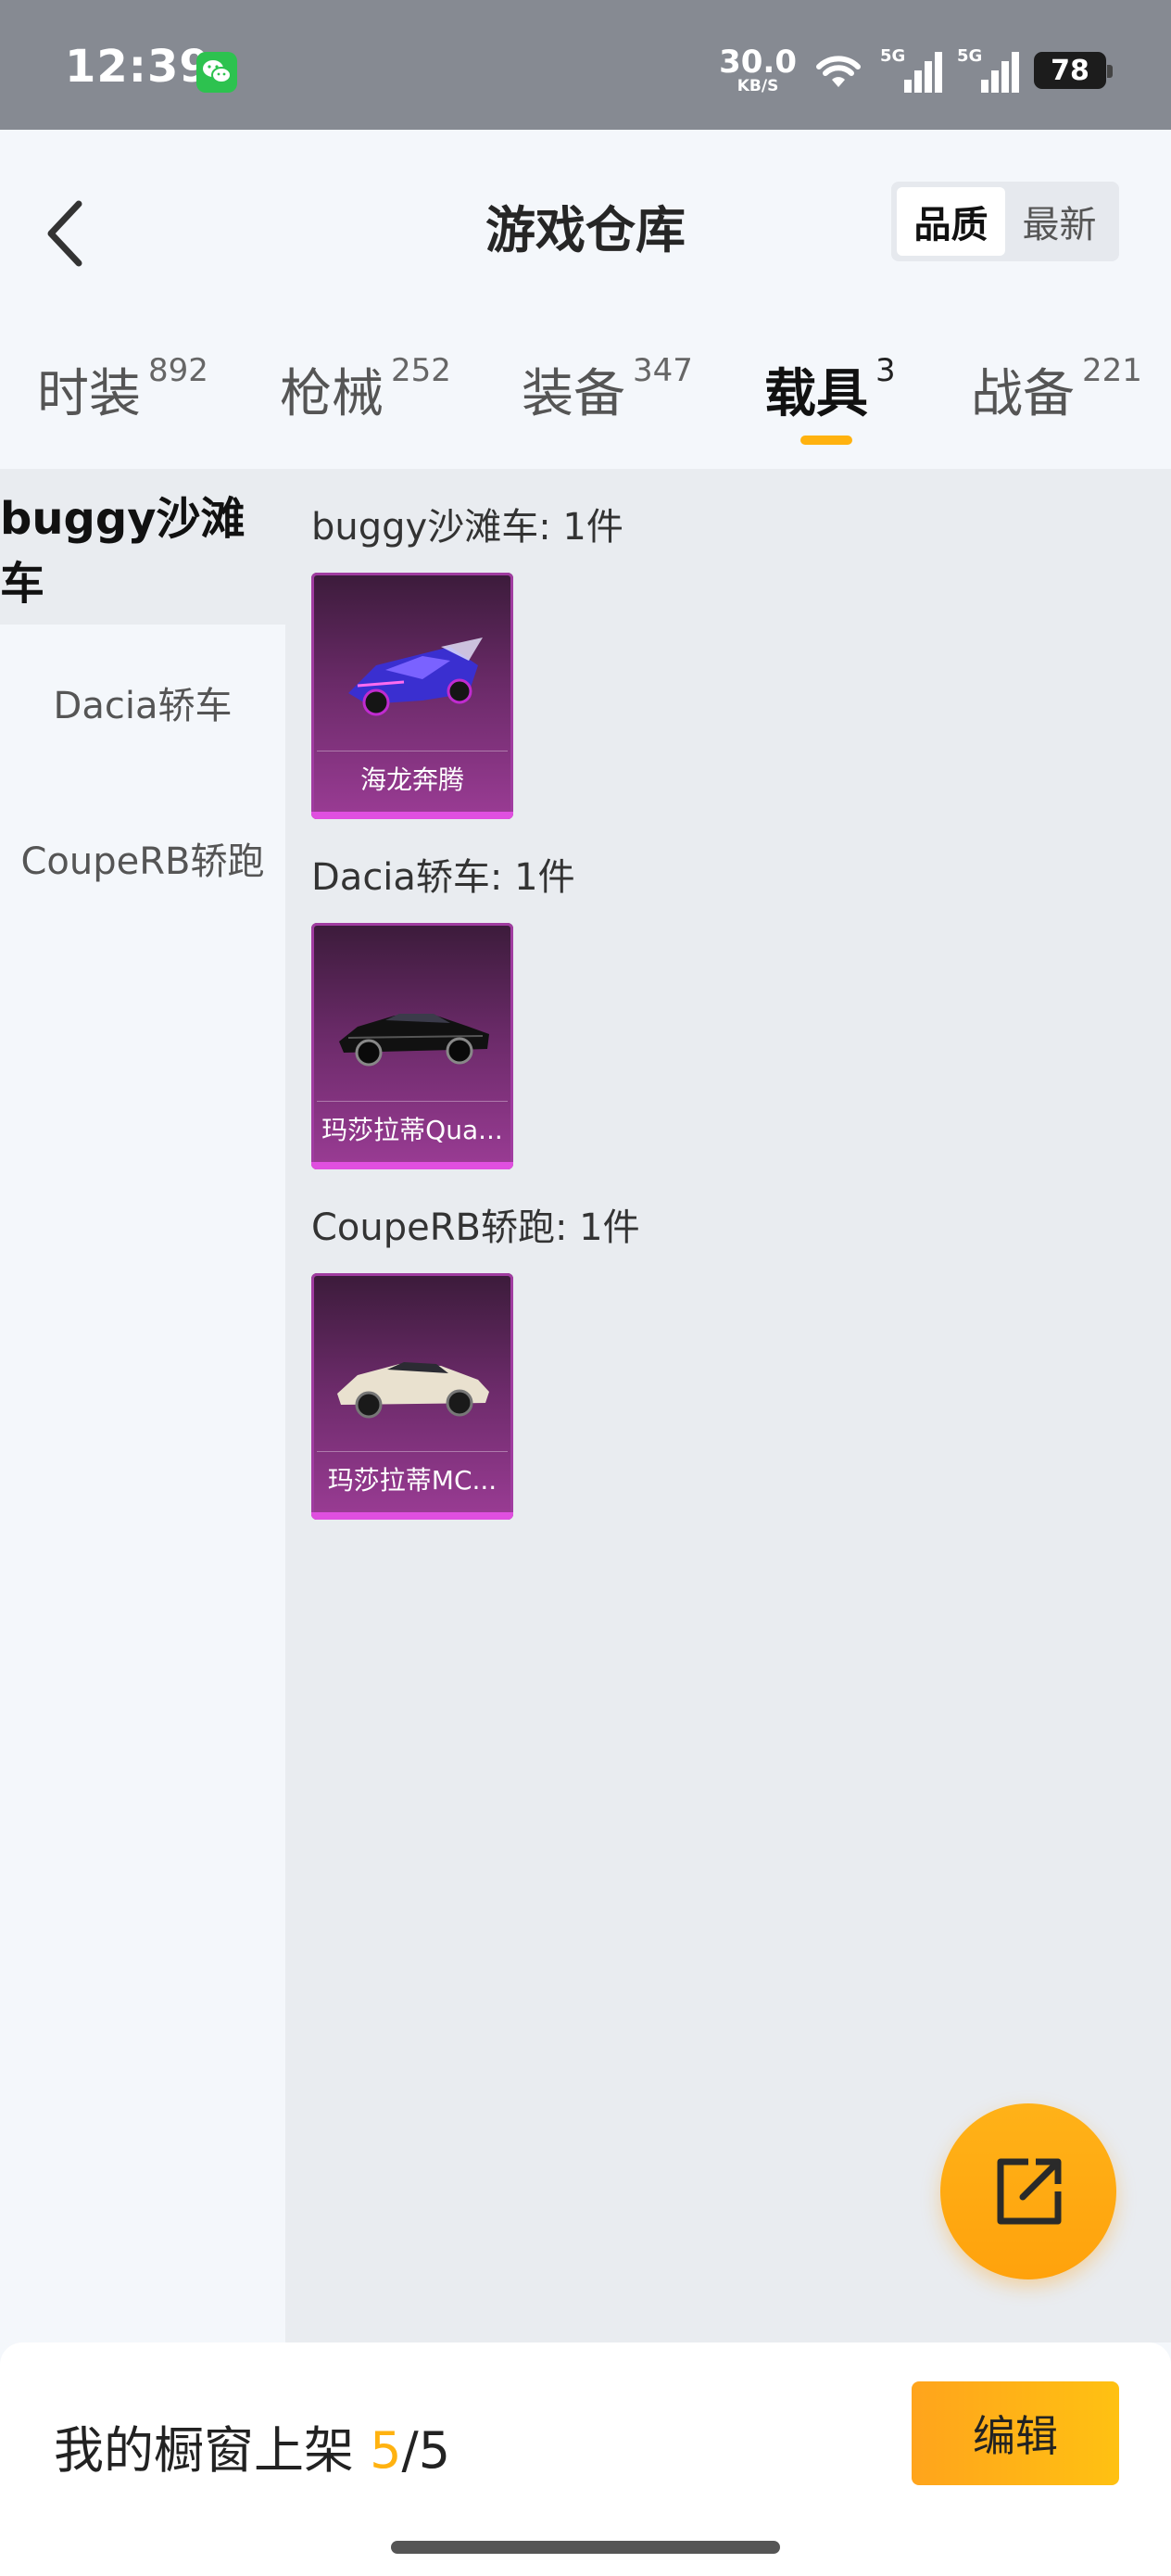 The width and height of the screenshot is (1171, 2576). Describe the element at coordinates (911, 69) in the screenshot. I see `cell-signal-1-icon: 5G` at that location.